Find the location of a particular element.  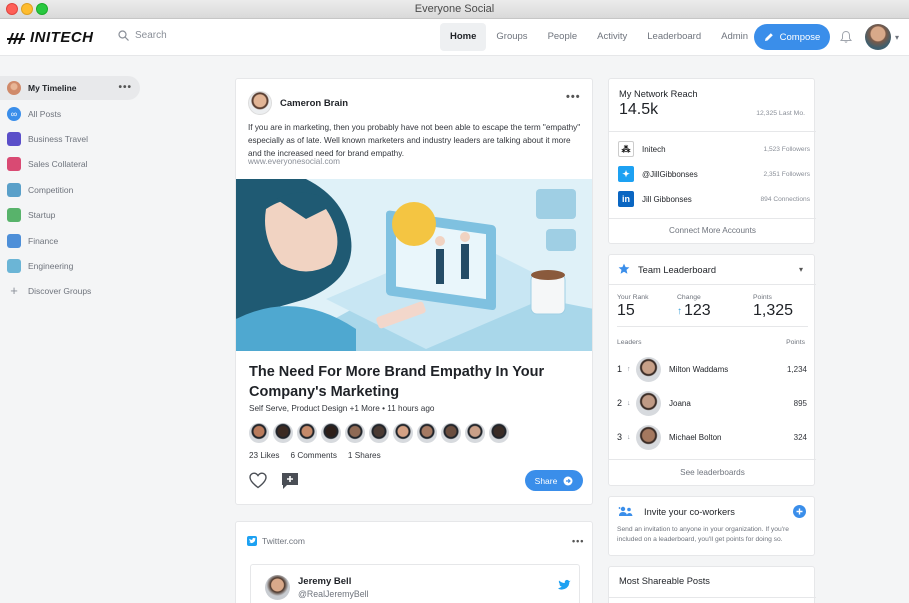

search-input: Search is located at coordinates (142, 35).